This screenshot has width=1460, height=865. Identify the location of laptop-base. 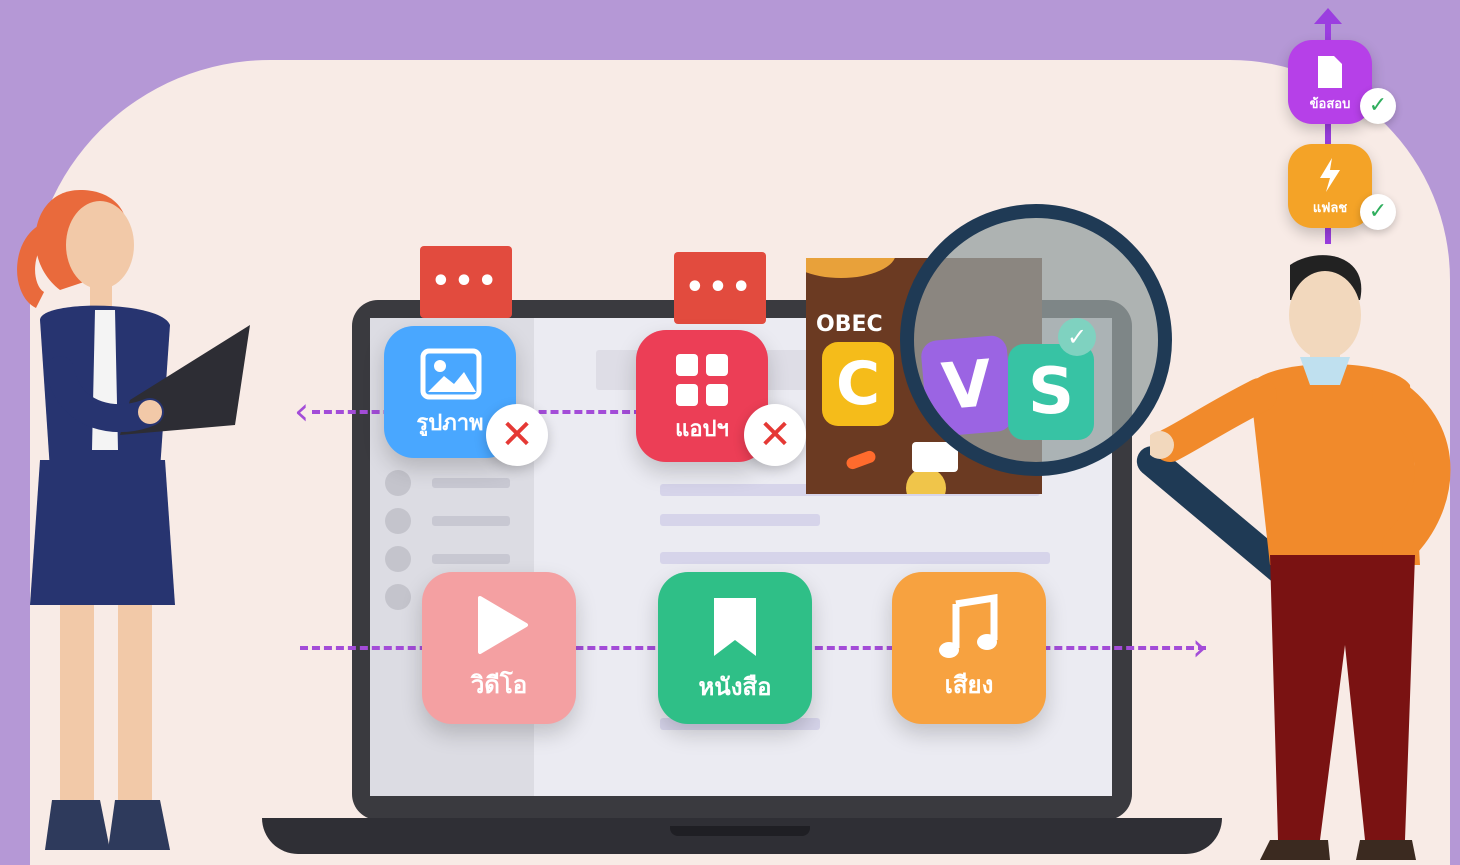
(742, 836).